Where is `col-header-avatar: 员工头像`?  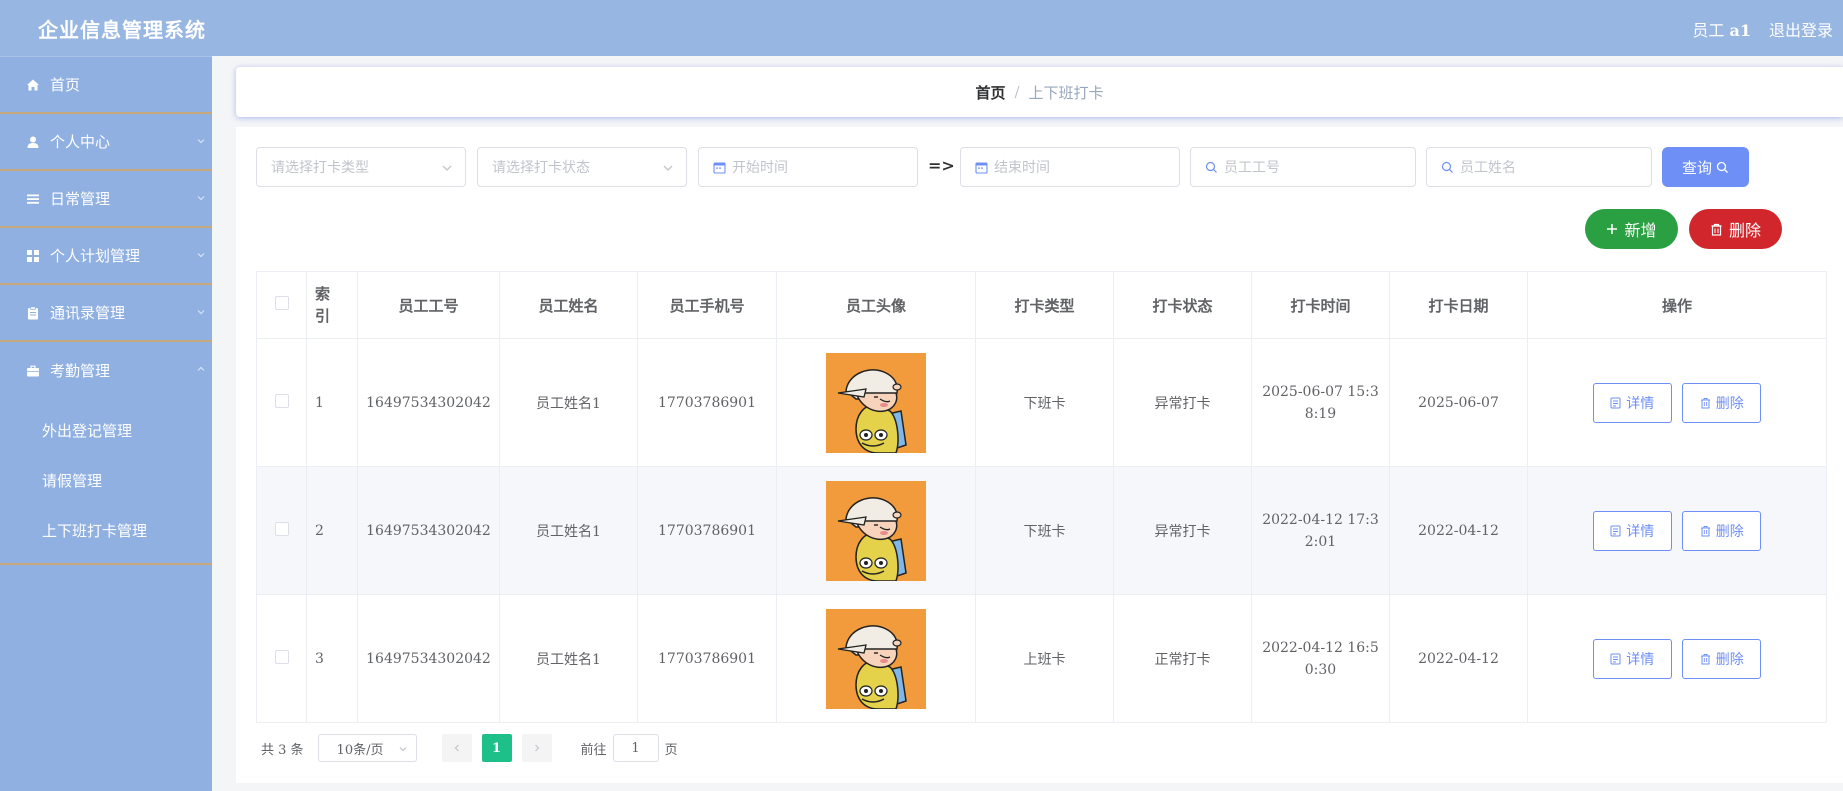
col-header-avatar: 员工头像 is located at coordinates (876, 305).